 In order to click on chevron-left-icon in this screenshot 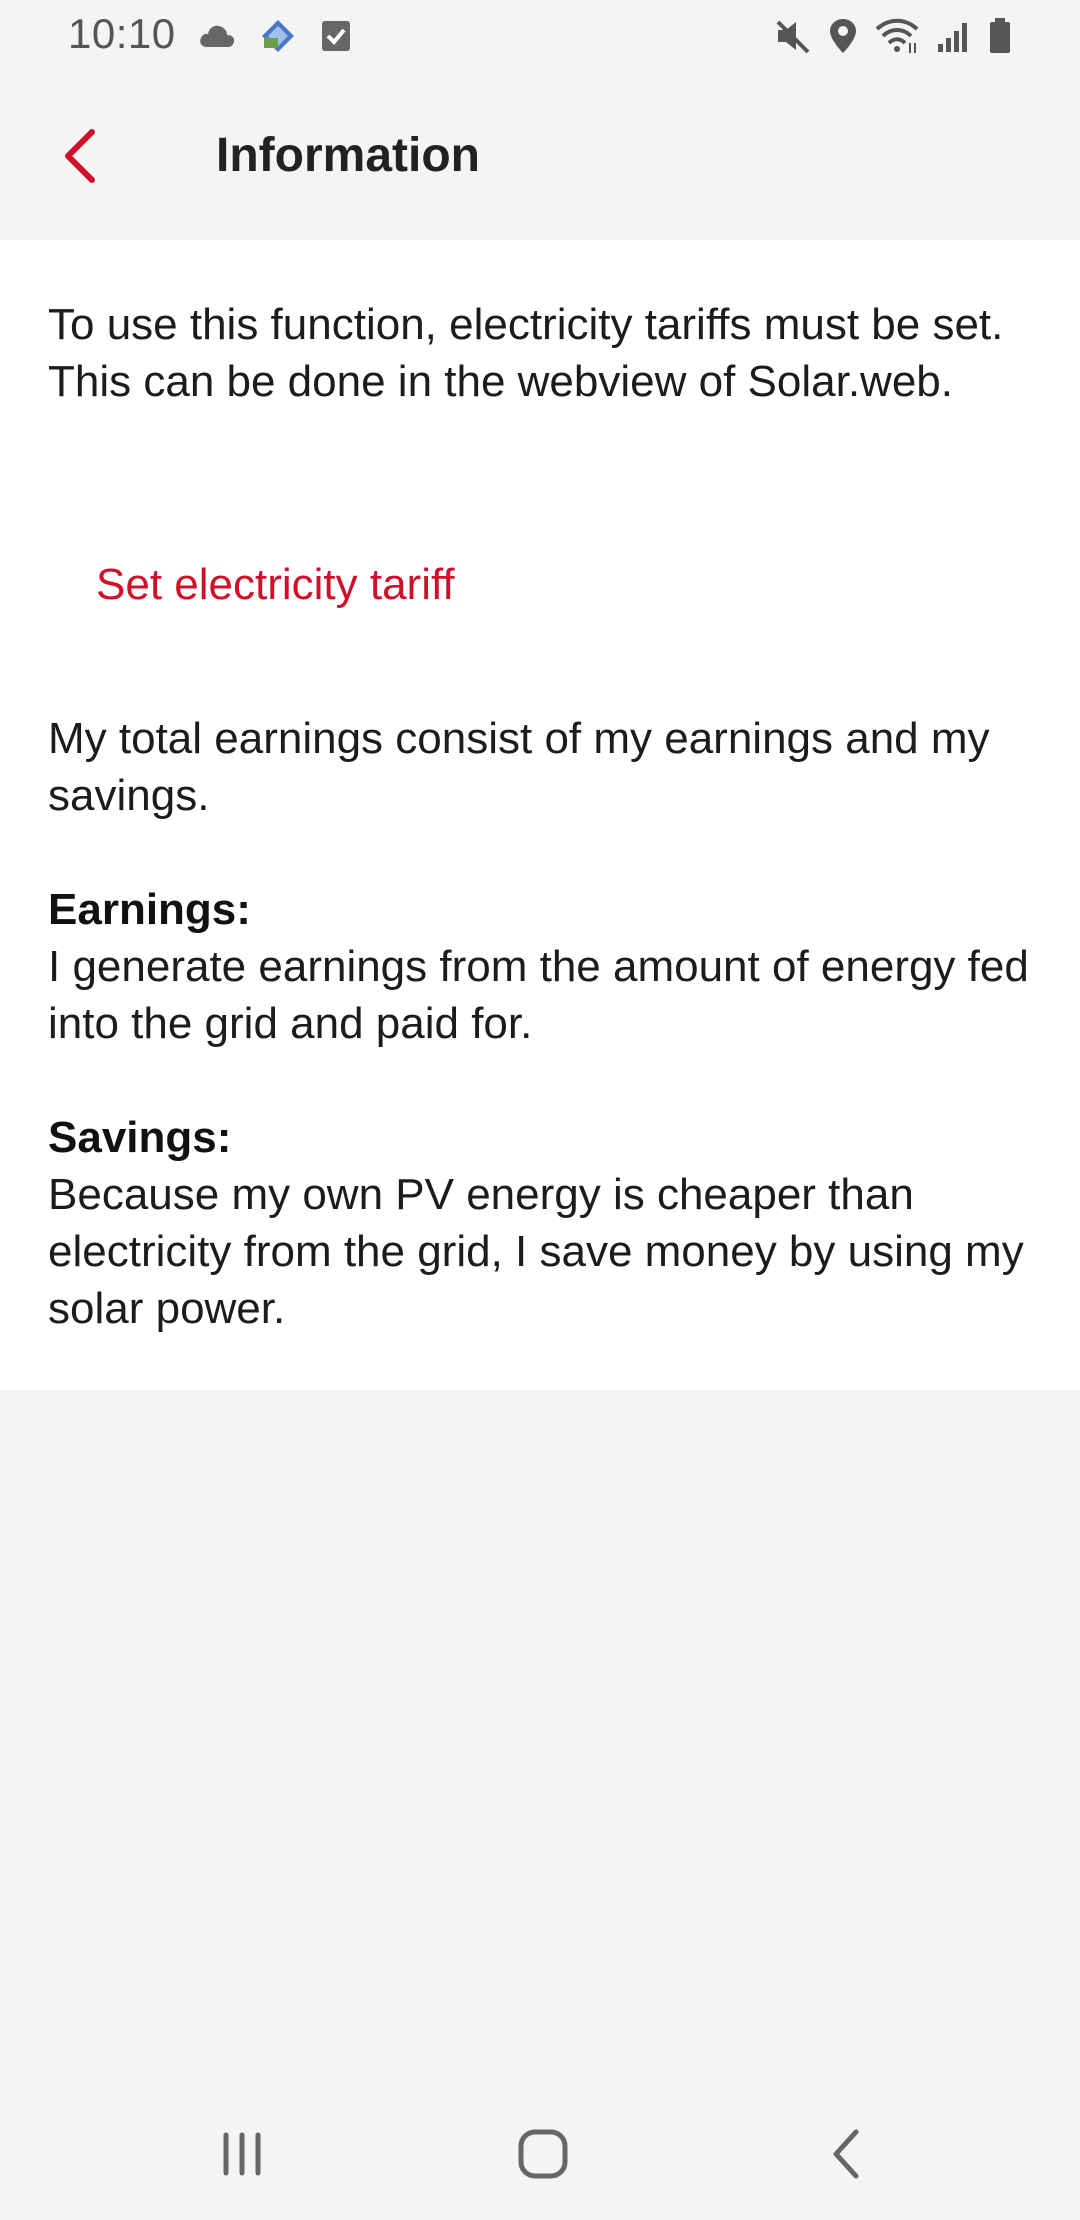, I will do `click(80, 158)`.